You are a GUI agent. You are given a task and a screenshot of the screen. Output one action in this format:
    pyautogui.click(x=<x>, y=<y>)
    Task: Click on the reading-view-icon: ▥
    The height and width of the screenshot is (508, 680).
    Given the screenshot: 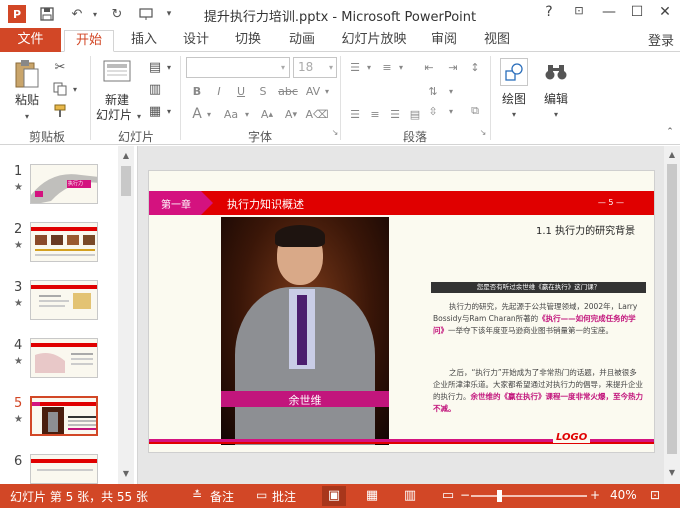 What is the action you would take?
    pyautogui.click(x=410, y=496)
    